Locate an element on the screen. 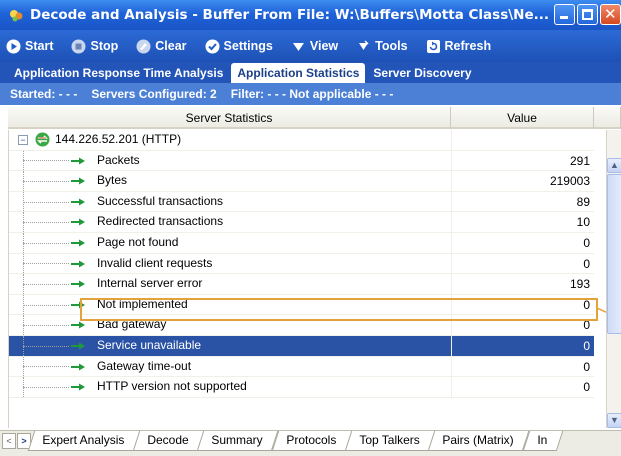 The image size is (621, 456). server-statistics-column-header: Server Statistics is located at coordinates (229, 118).